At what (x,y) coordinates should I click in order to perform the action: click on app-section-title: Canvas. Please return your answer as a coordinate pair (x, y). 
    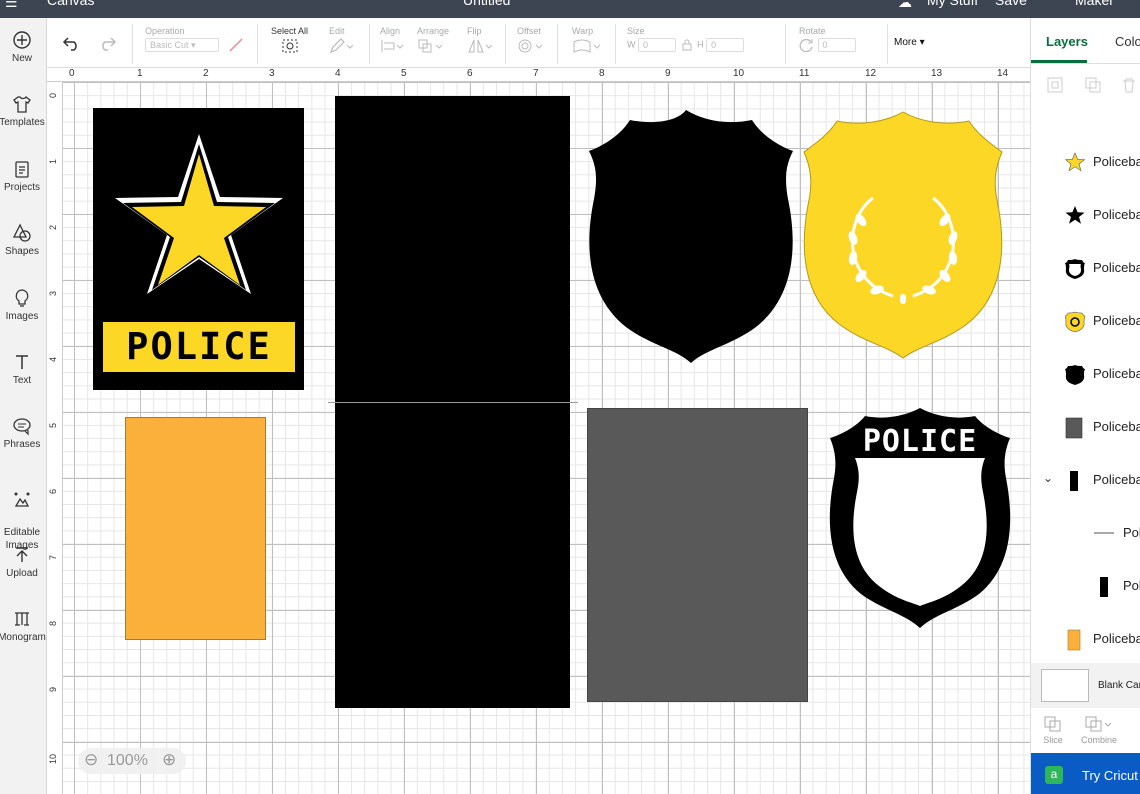
    Looking at the image, I should click on (71, 4).